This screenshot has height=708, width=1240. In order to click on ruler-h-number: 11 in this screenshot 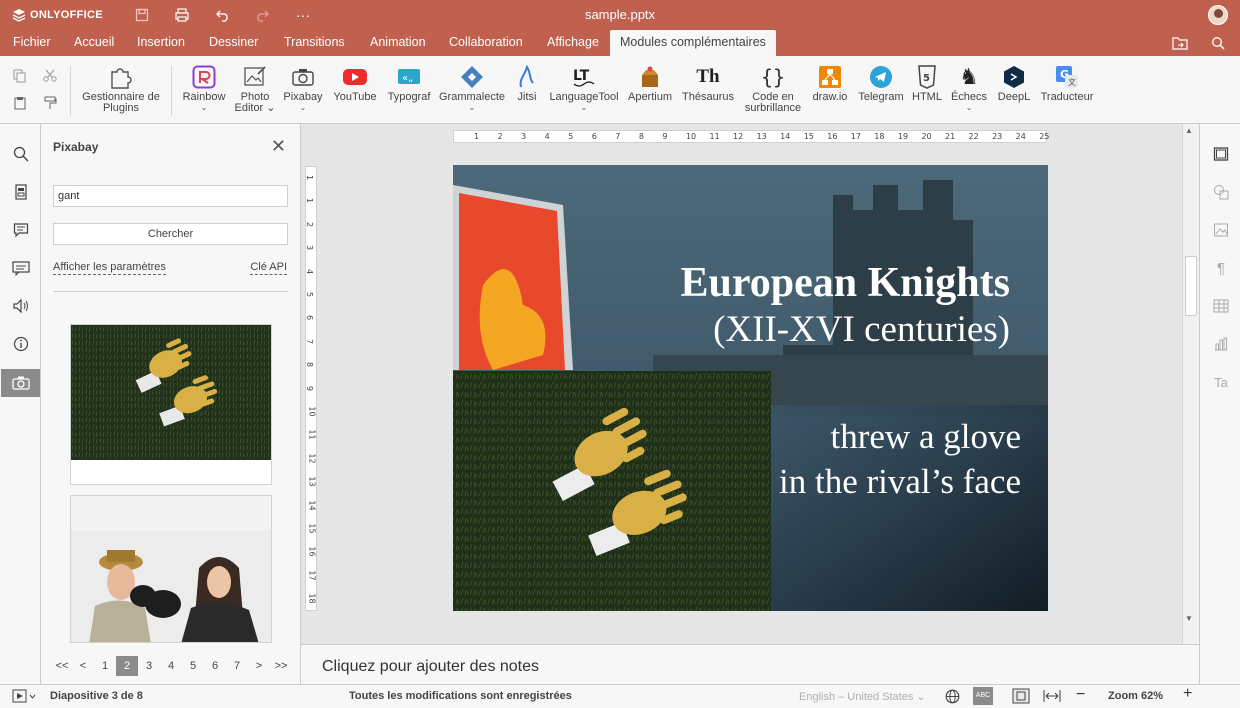, I will do `click(714, 136)`.